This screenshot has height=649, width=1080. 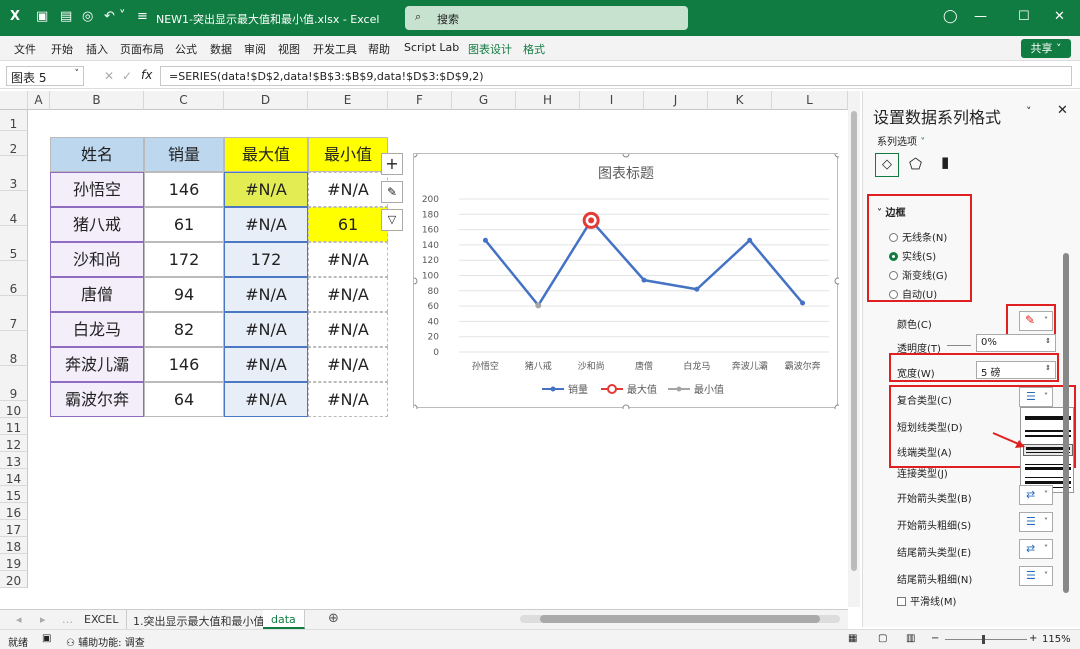 What do you see at coordinates (1036, 495) in the screenshot?
I see `begin-arrow-type-dropdown: ⇄ ˅` at bounding box center [1036, 495].